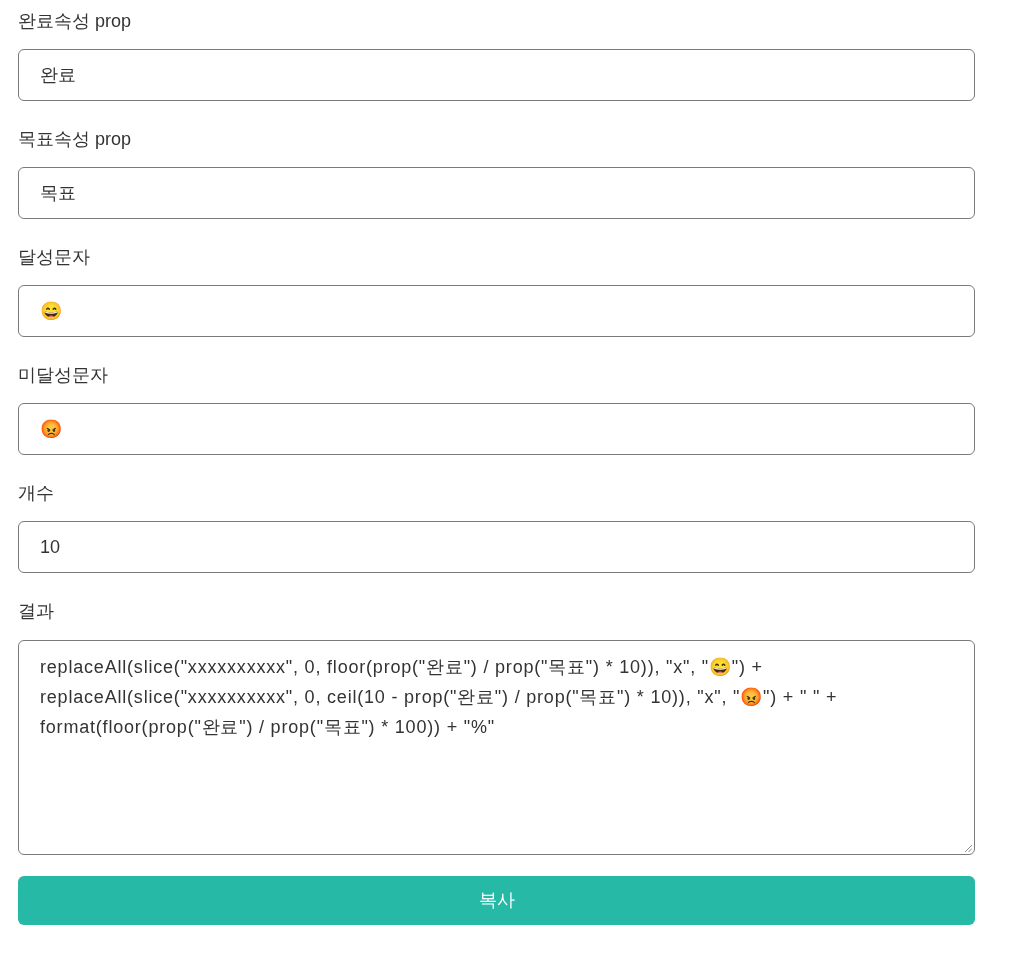 The image size is (1024, 961). What do you see at coordinates (496, 193) in the screenshot?
I see `text-input: 목표` at bounding box center [496, 193].